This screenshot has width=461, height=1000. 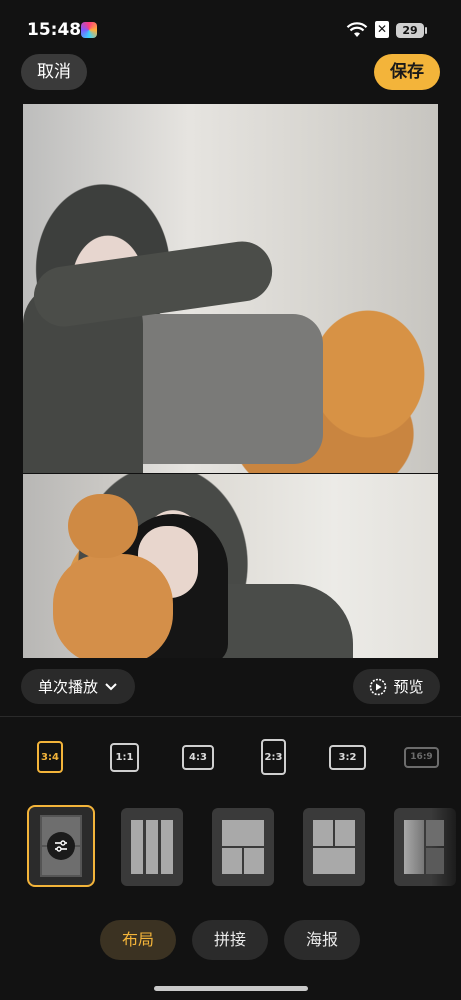 I want to click on save-button: 保存, so click(x=407, y=72).